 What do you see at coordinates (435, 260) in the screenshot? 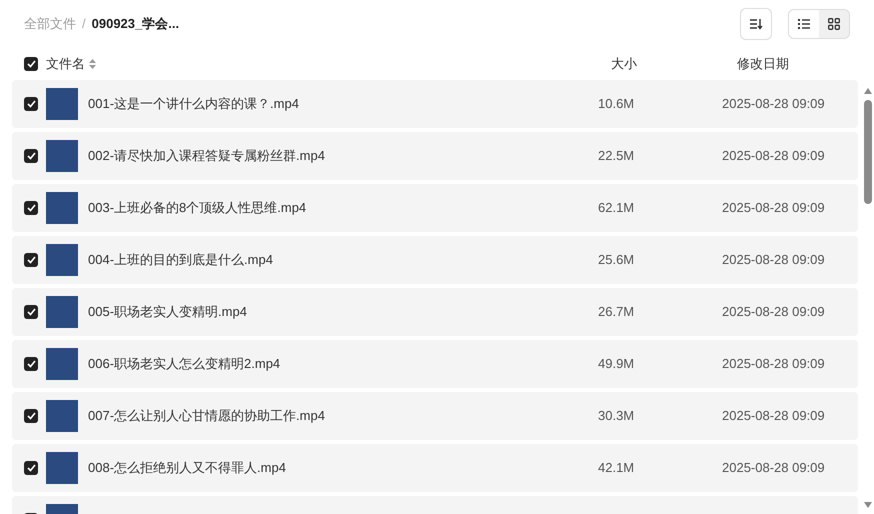
I see `file-row: 004-上班的目的到底是什么.mp4 25.6M 2025-08-28 09:09` at bounding box center [435, 260].